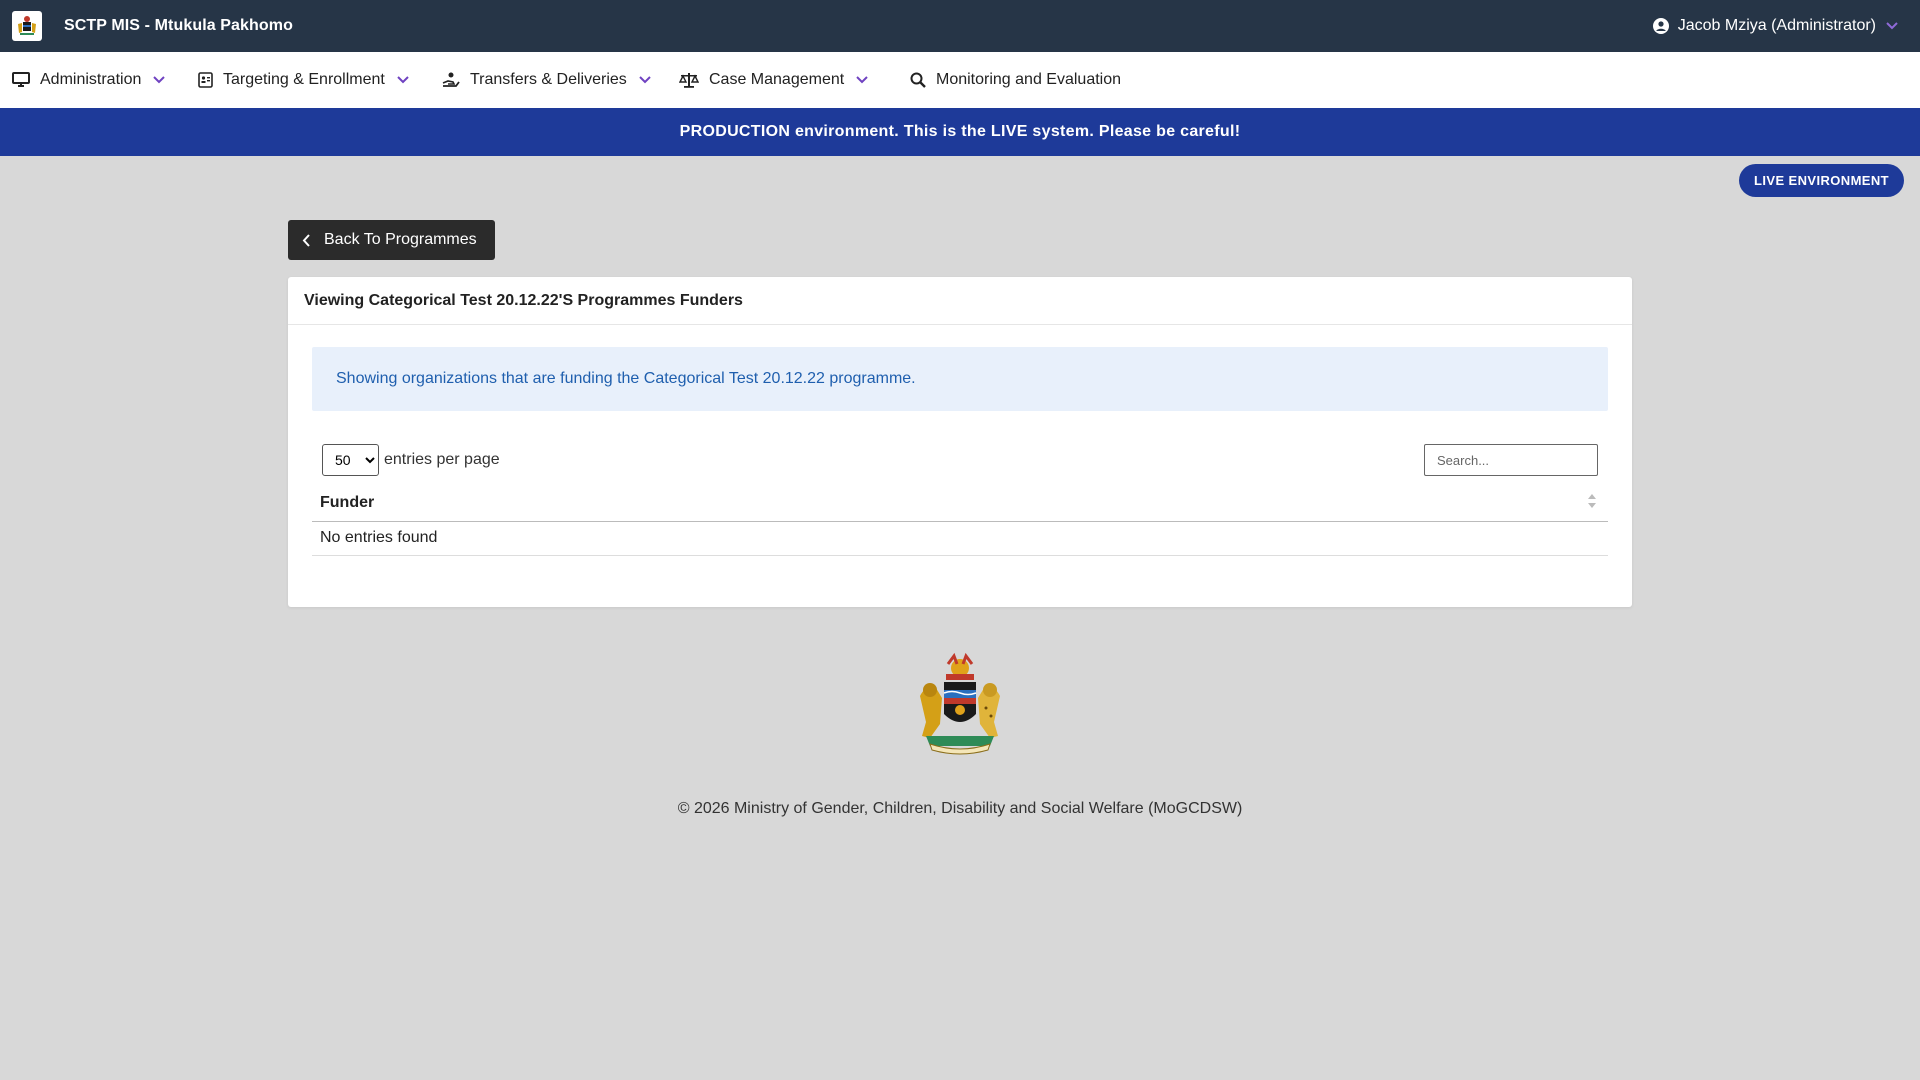  I want to click on nav-label: Administration, so click(91, 79).